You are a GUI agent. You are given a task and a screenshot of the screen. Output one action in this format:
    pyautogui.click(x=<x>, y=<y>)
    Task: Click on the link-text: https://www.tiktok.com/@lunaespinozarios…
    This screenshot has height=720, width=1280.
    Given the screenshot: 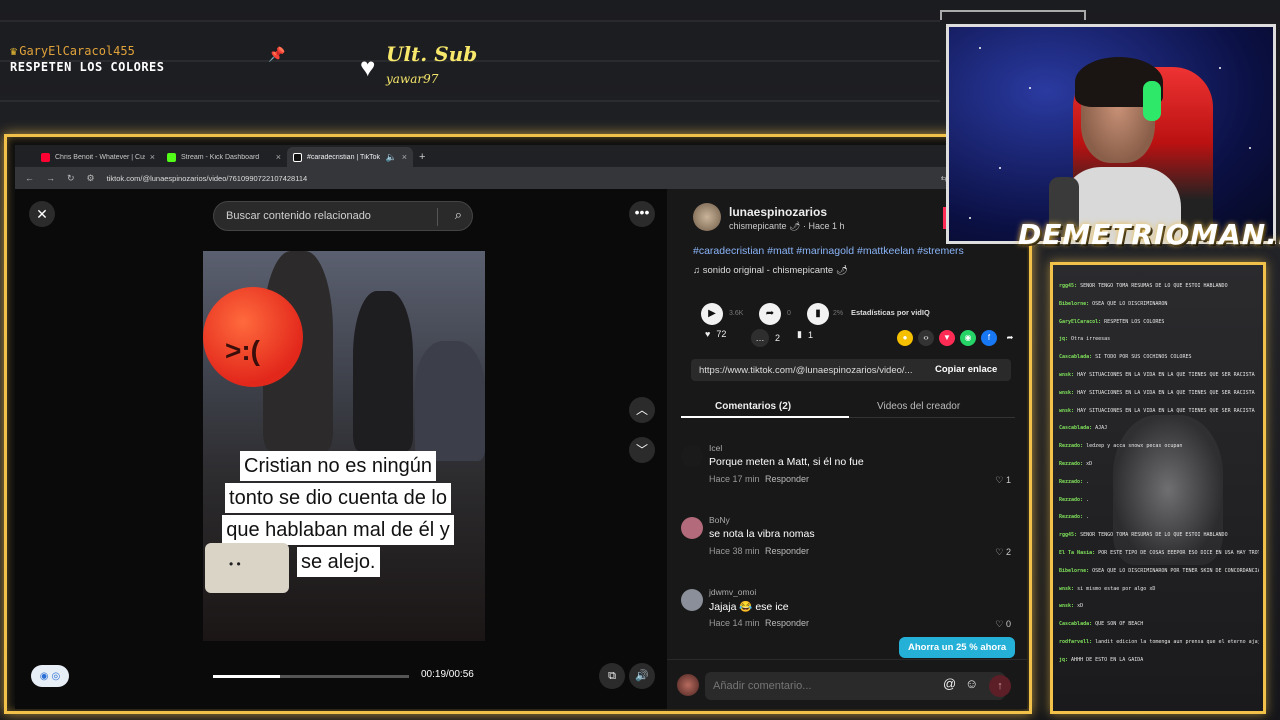 What is the action you would take?
    pyautogui.click(x=805, y=370)
    